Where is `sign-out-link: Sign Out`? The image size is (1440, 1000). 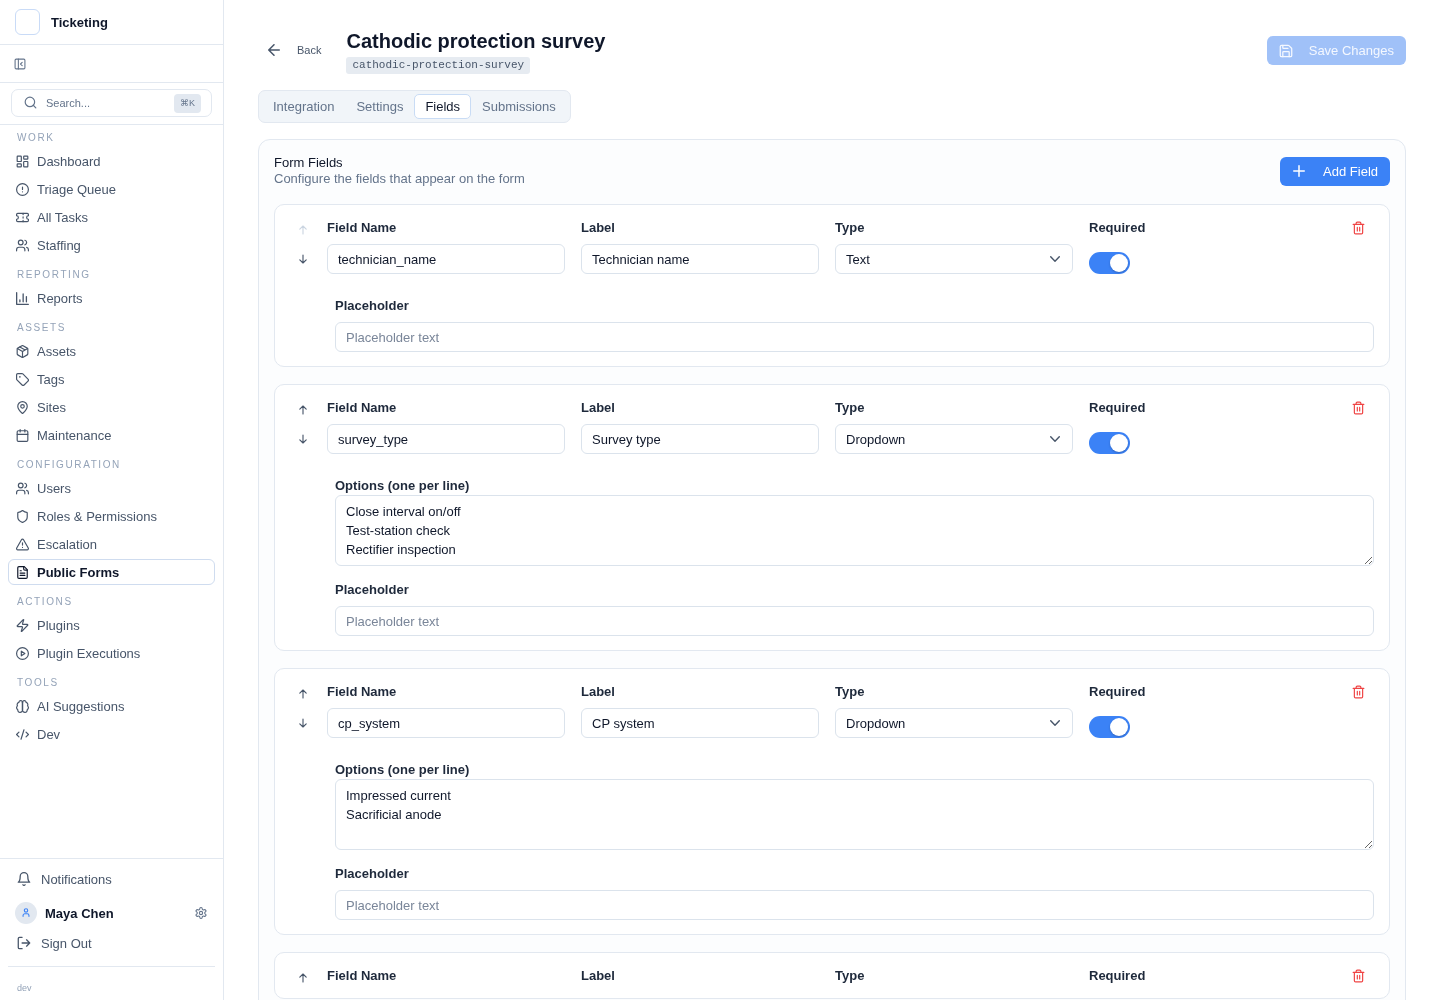 sign-out-link: Sign Out is located at coordinates (111, 943).